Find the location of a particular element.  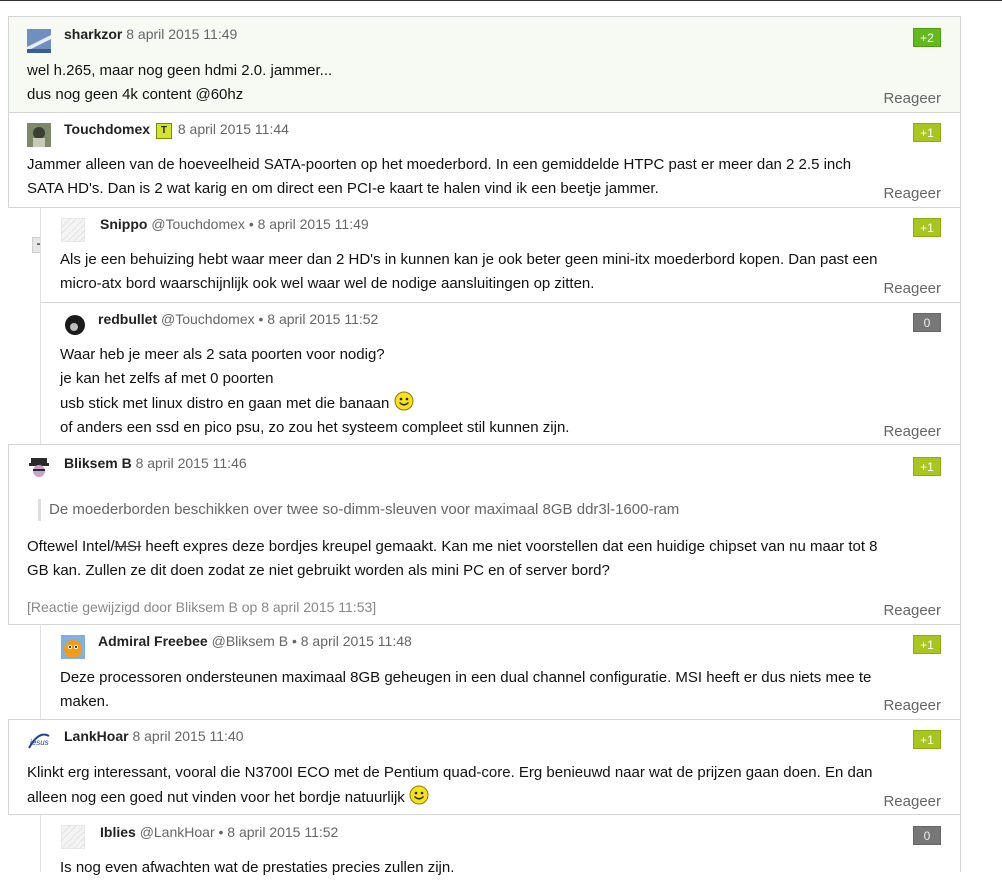

svg-text: jesus is located at coordinates (39, 742).